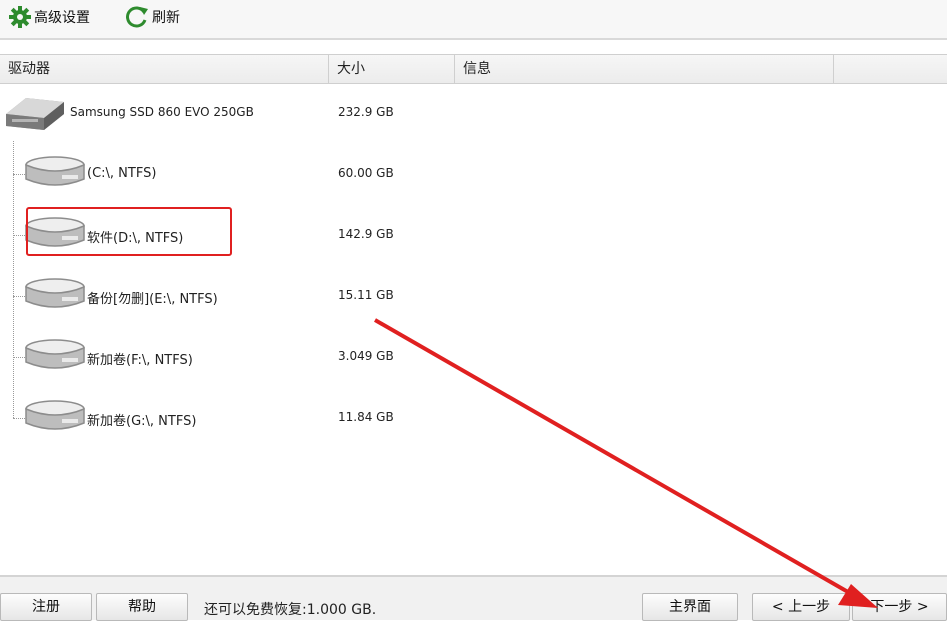 The image size is (947, 621). I want to click on help-button: 帮助, so click(142, 607).